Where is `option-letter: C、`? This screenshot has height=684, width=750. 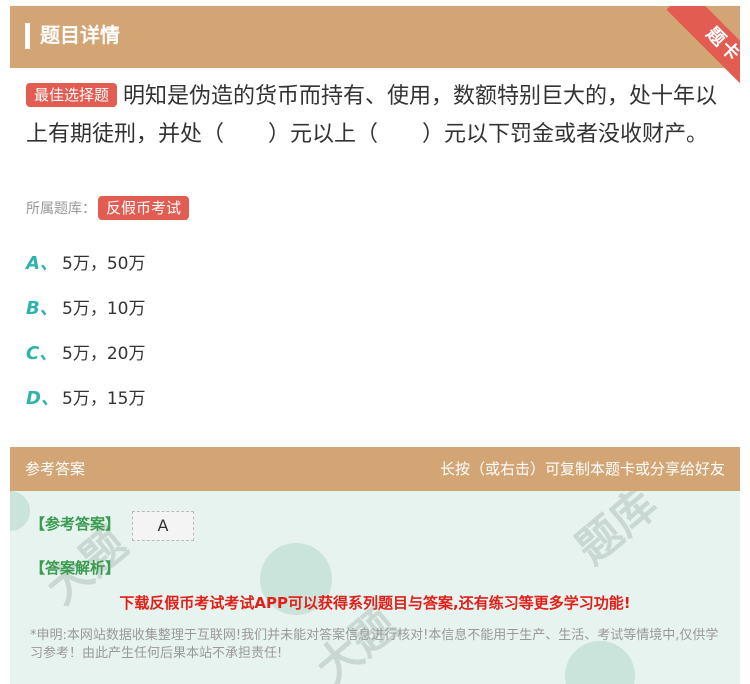
option-letter: C、 is located at coordinates (42, 353).